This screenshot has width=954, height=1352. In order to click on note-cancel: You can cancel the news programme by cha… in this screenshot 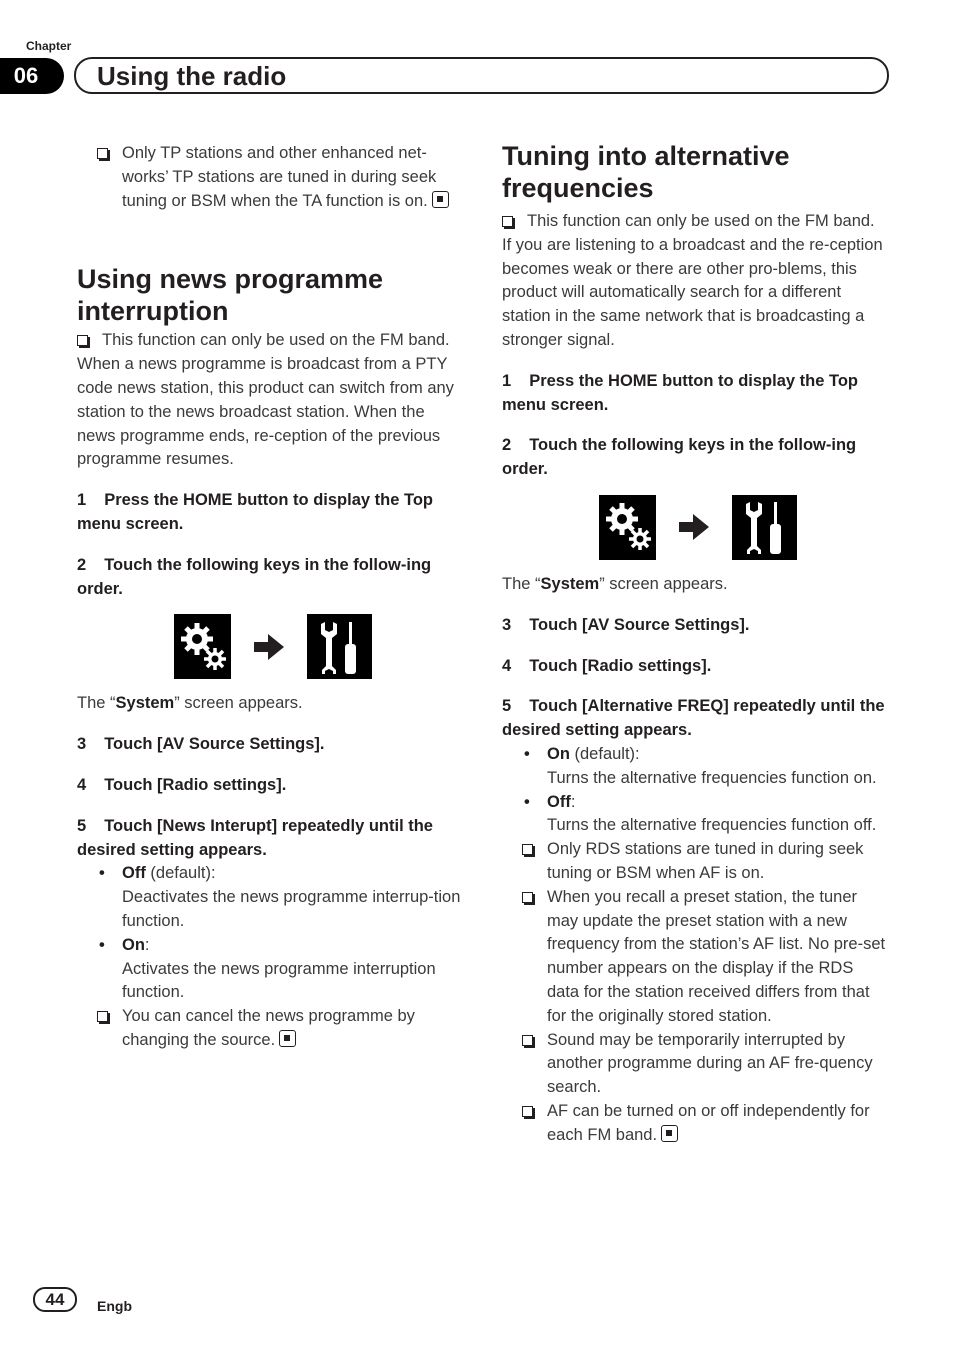, I will do `click(270, 1029)`.